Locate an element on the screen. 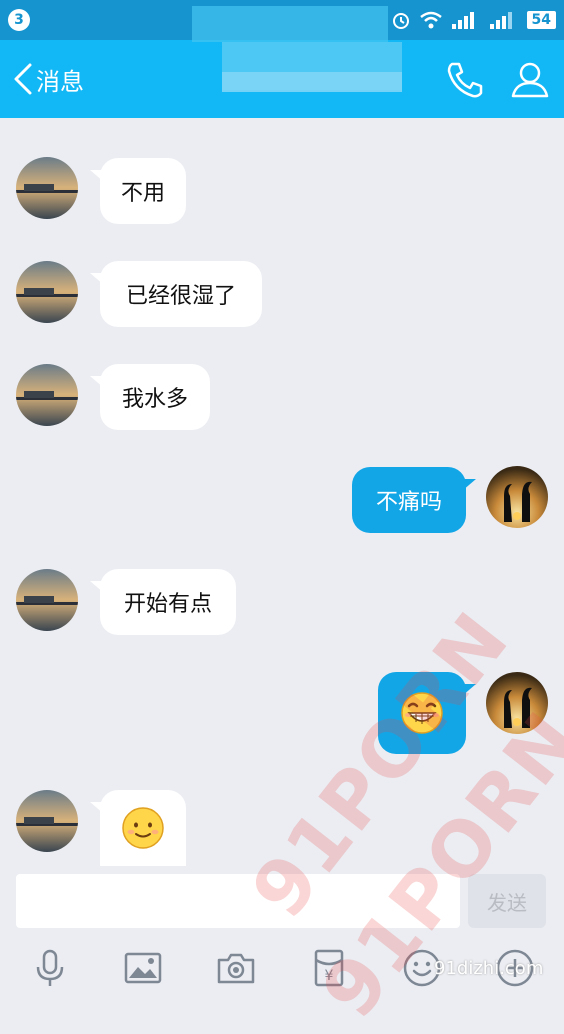 This screenshot has height=1034, width=564. voice-button is located at coordinates (50, 968).